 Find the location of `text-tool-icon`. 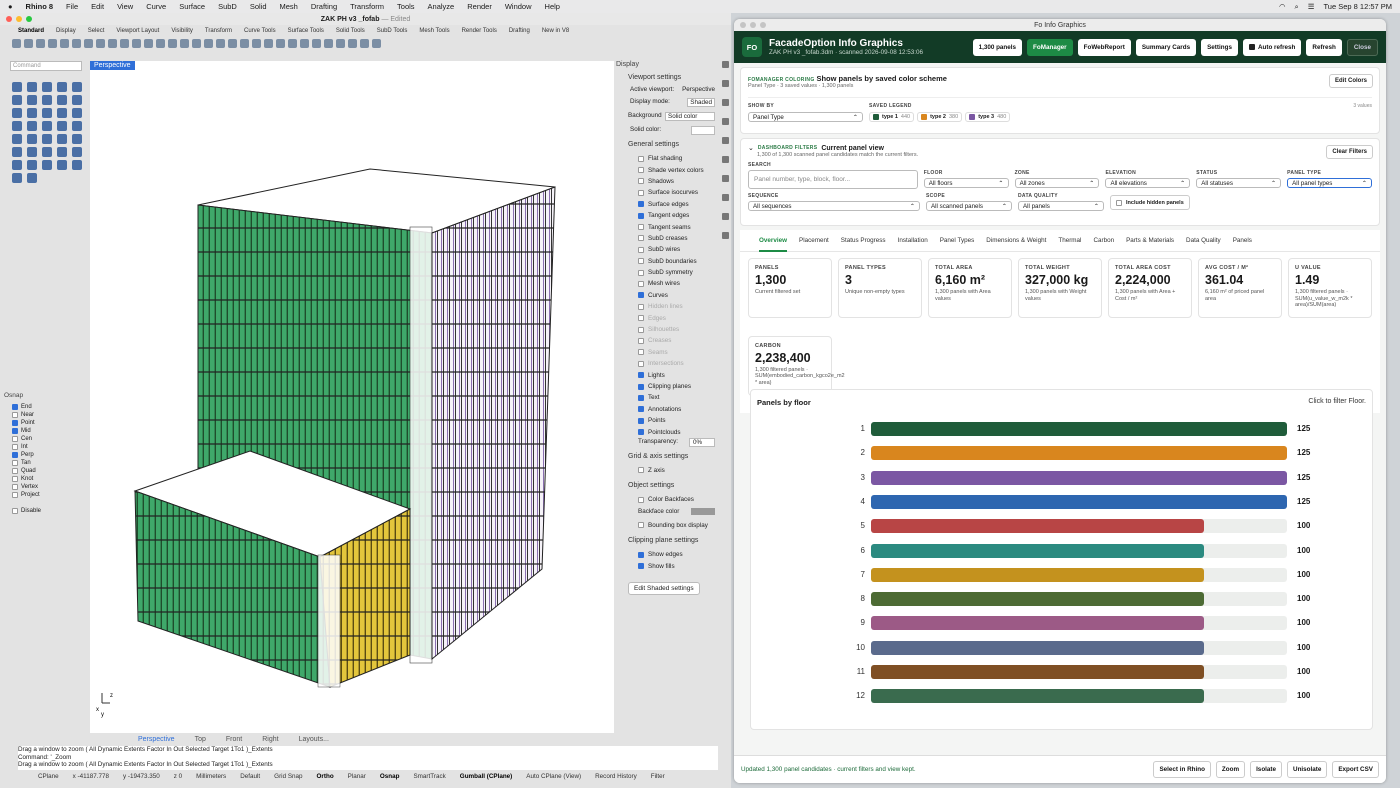

text-tool-icon is located at coordinates (77, 139).